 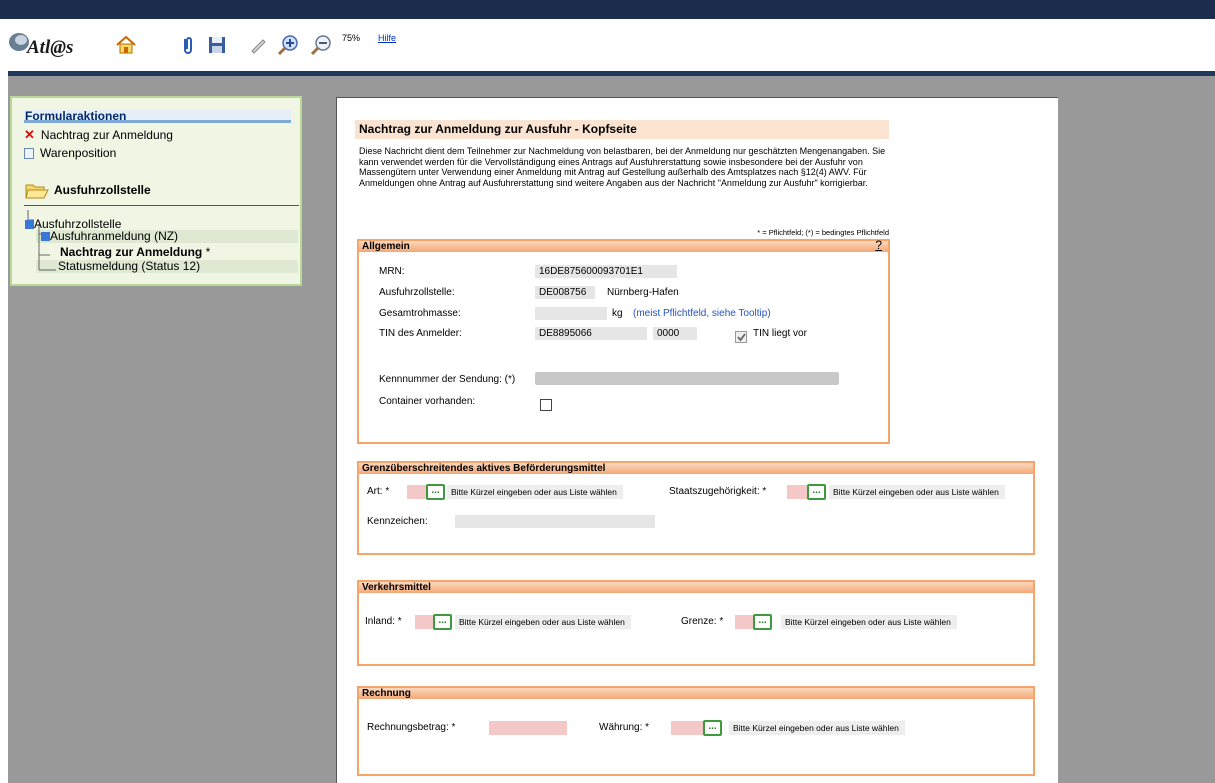 I want to click on home-icon, so click(x=126, y=45).